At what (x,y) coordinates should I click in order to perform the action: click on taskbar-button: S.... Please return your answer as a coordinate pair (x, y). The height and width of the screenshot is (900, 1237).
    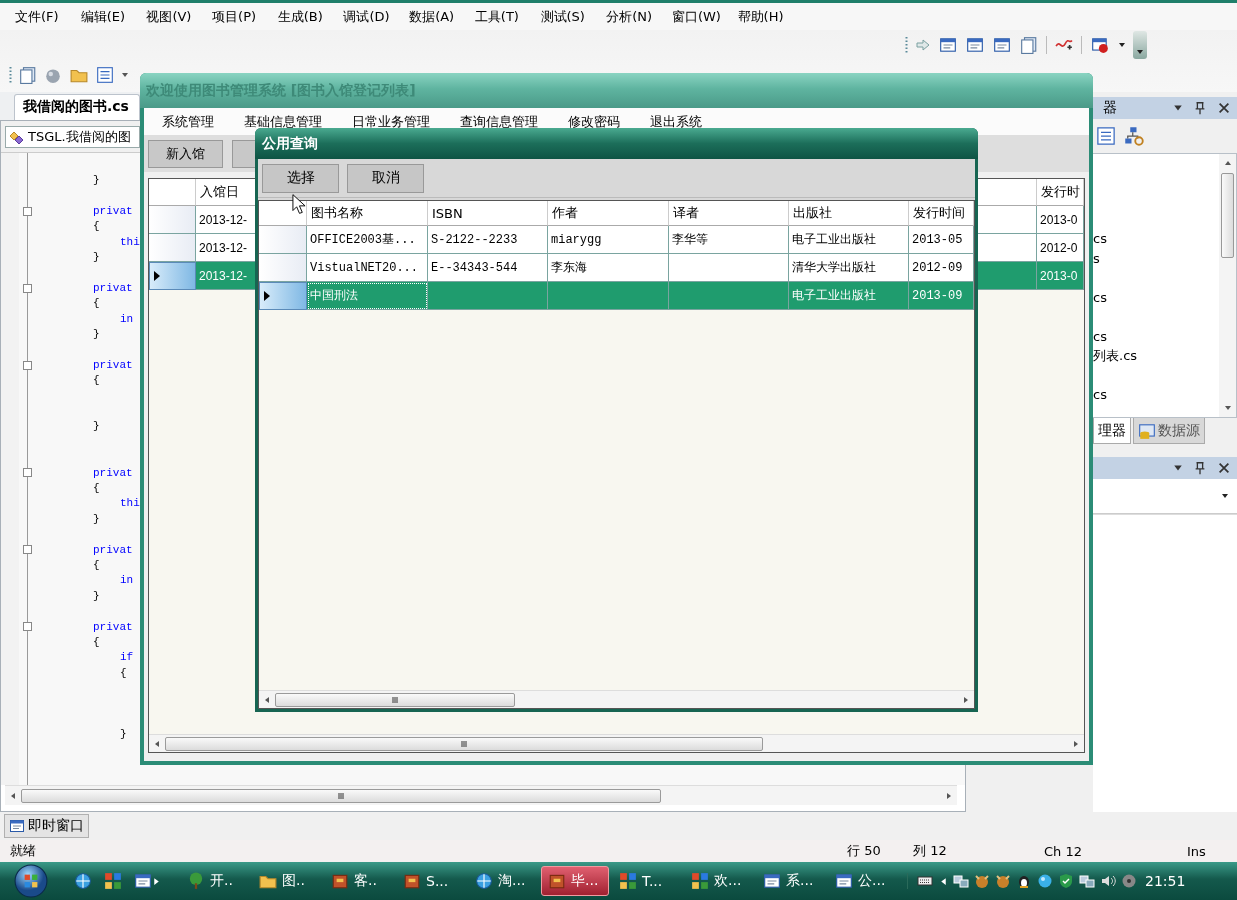
    Looking at the image, I should click on (431, 881).